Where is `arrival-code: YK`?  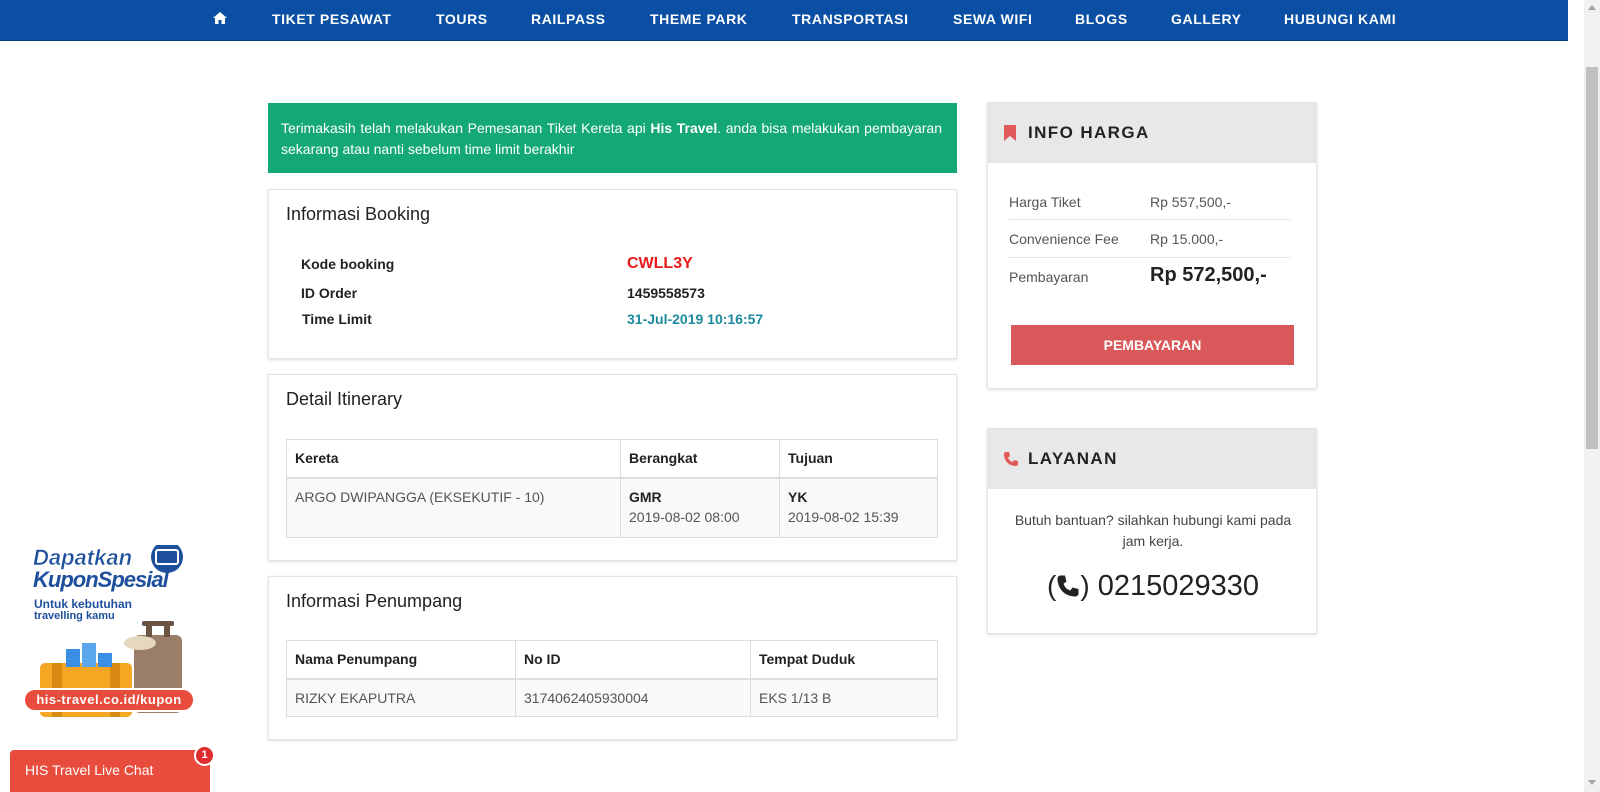 arrival-code: YK is located at coordinates (798, 496).